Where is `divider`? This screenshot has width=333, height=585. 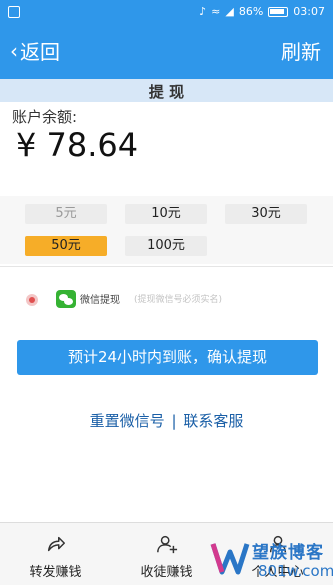 divider is located at coordinates (166, 266).